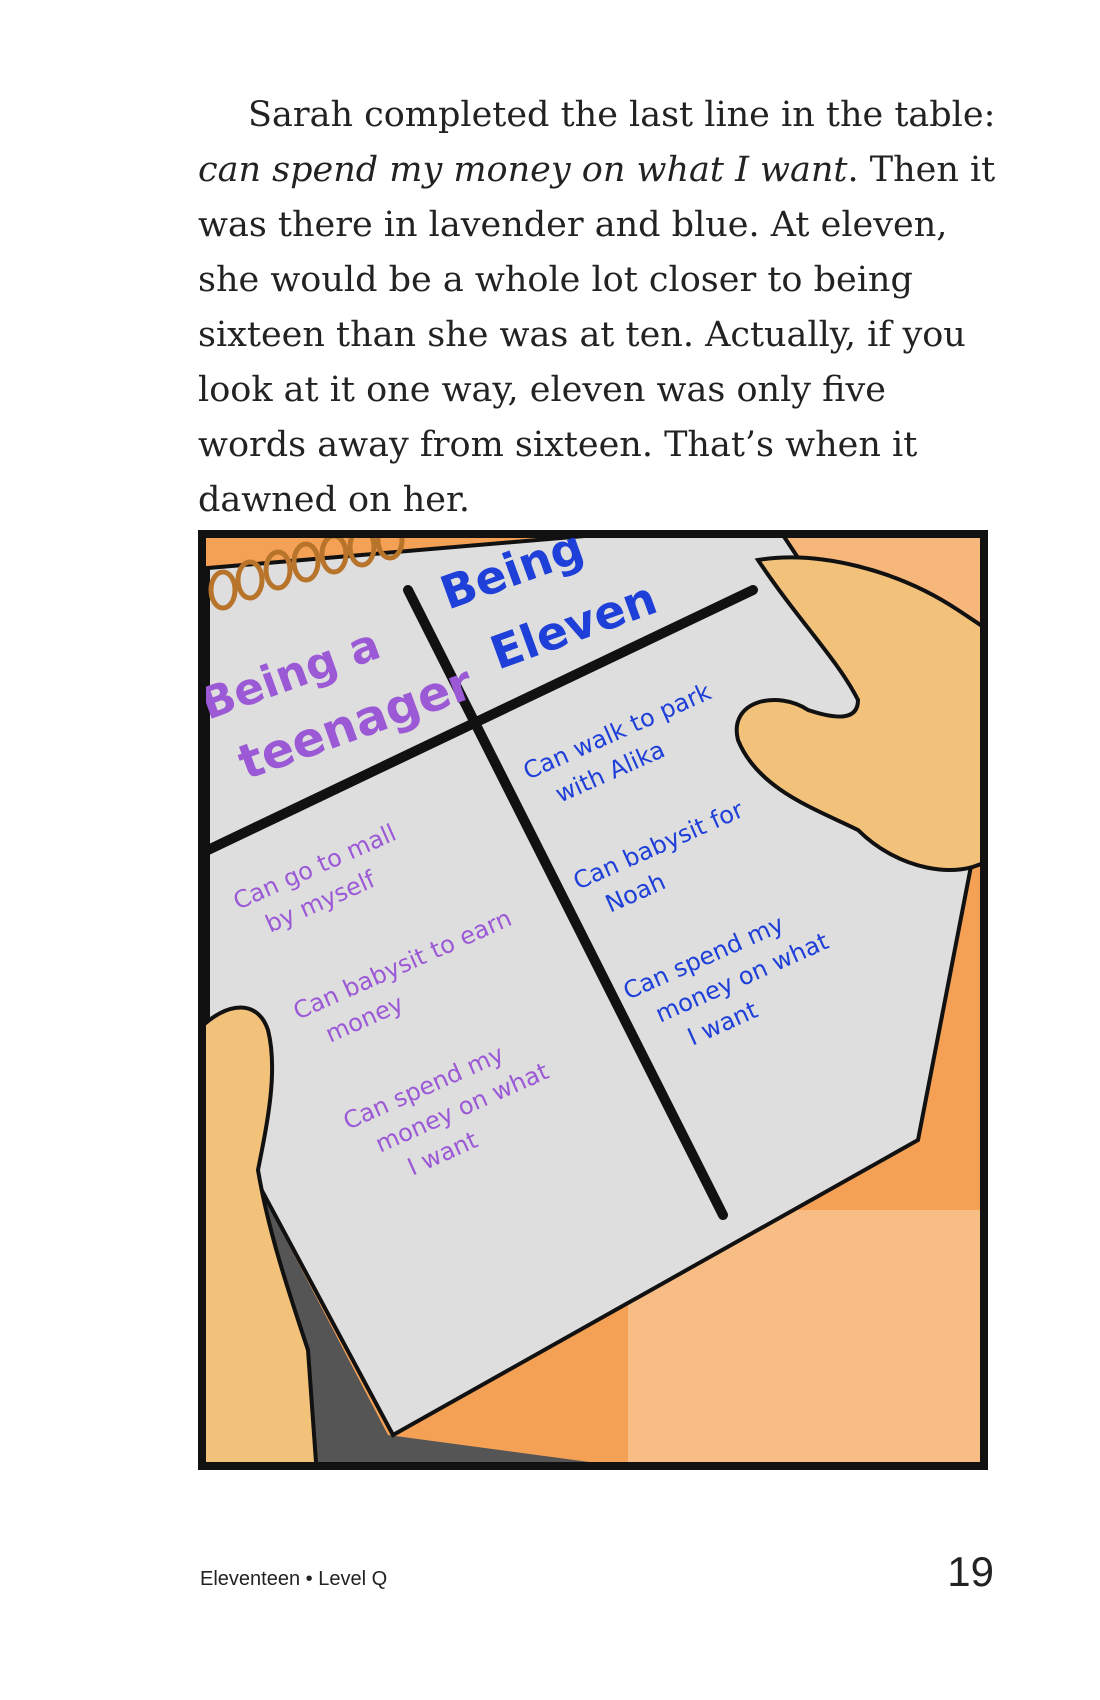  I want to click on page-number: 19, so click(970, 1571).